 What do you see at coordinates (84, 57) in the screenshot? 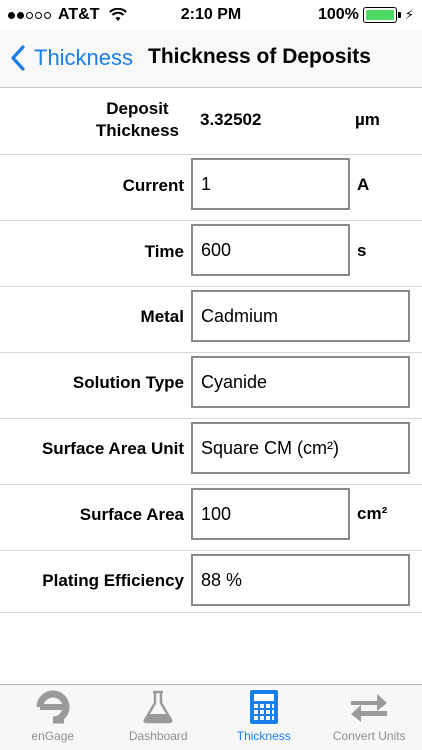
I see `back-button-label: Thickness` at bounding box center [84, 57].